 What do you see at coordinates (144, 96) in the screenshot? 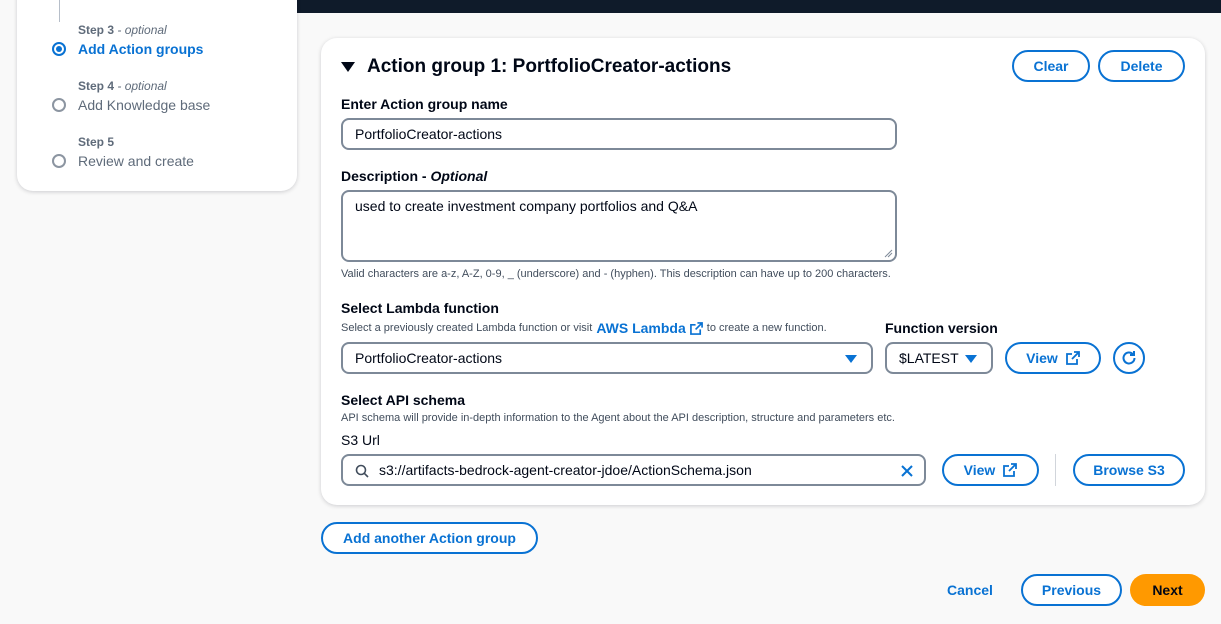
I see `step-4: Step 4 - optional Add Knowledge base` at bounding box center [144, 96].